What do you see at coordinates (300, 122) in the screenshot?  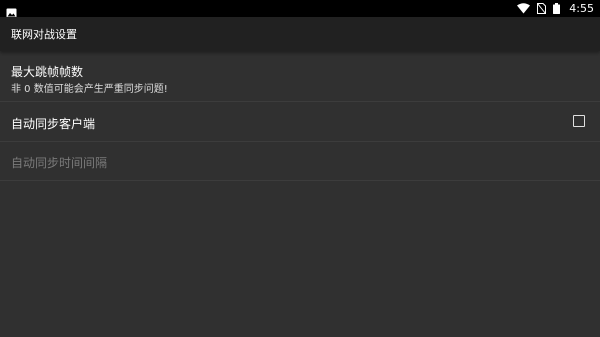 I see `pref-auto-sync-client: 自动同步客户端` at bounding box center [300, 122].